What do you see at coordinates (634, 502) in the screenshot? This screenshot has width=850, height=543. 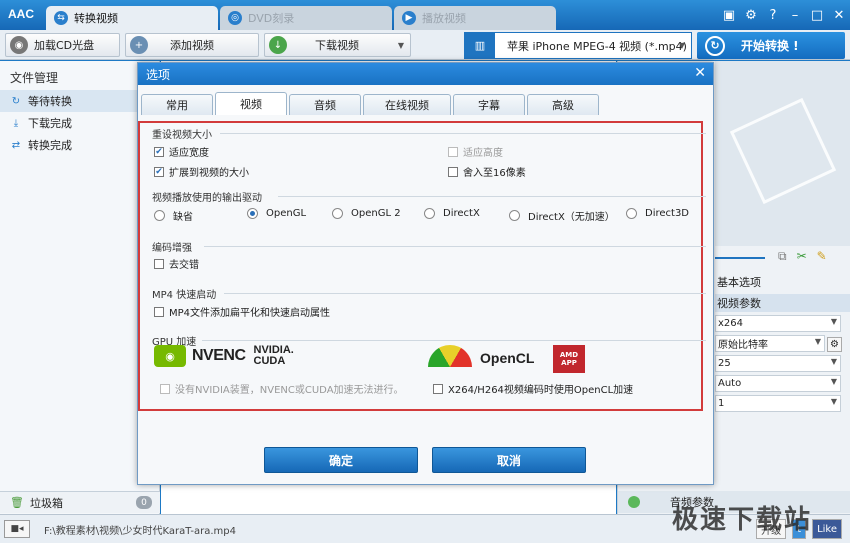 I see `audio-icon` at bounding box center [634, 502].